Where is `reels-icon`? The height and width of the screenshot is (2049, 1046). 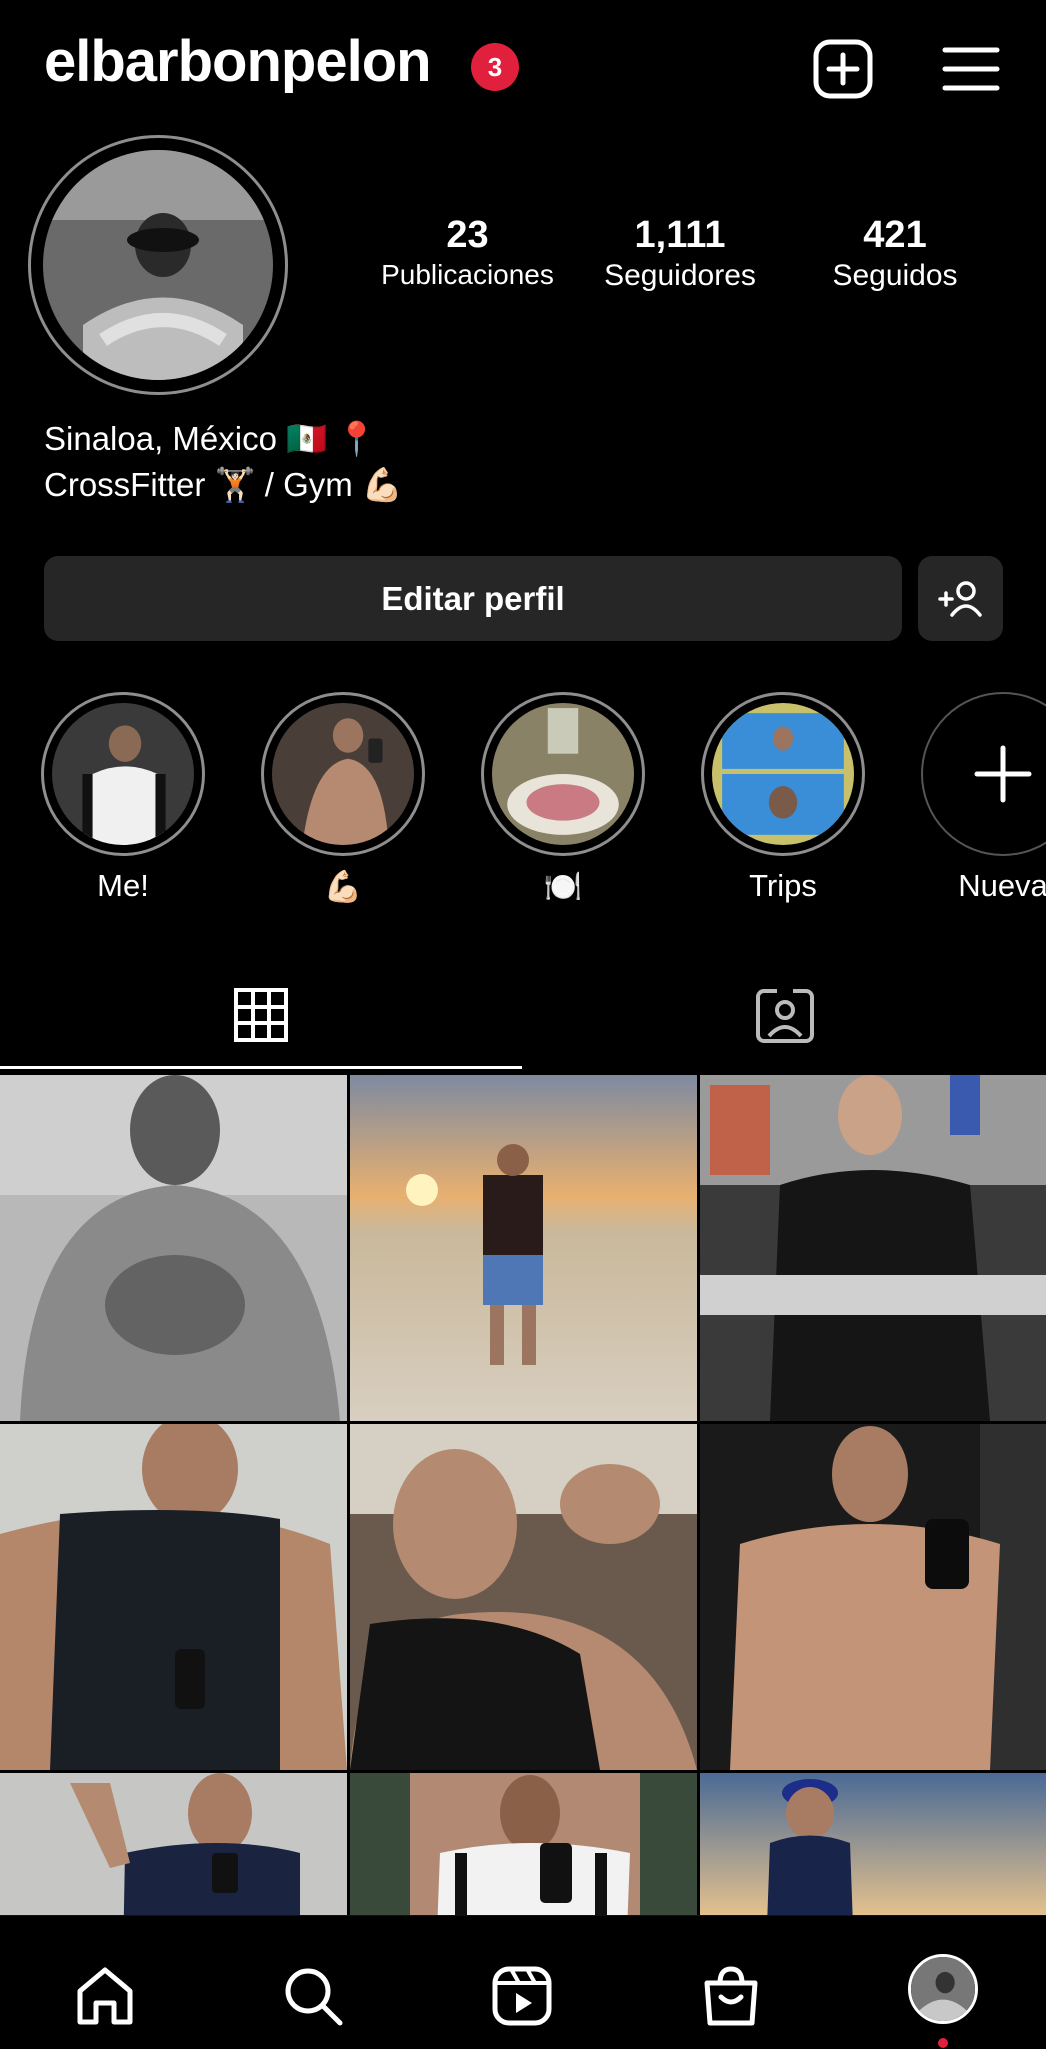 reels-icon is located at coordinates (522, 1996).